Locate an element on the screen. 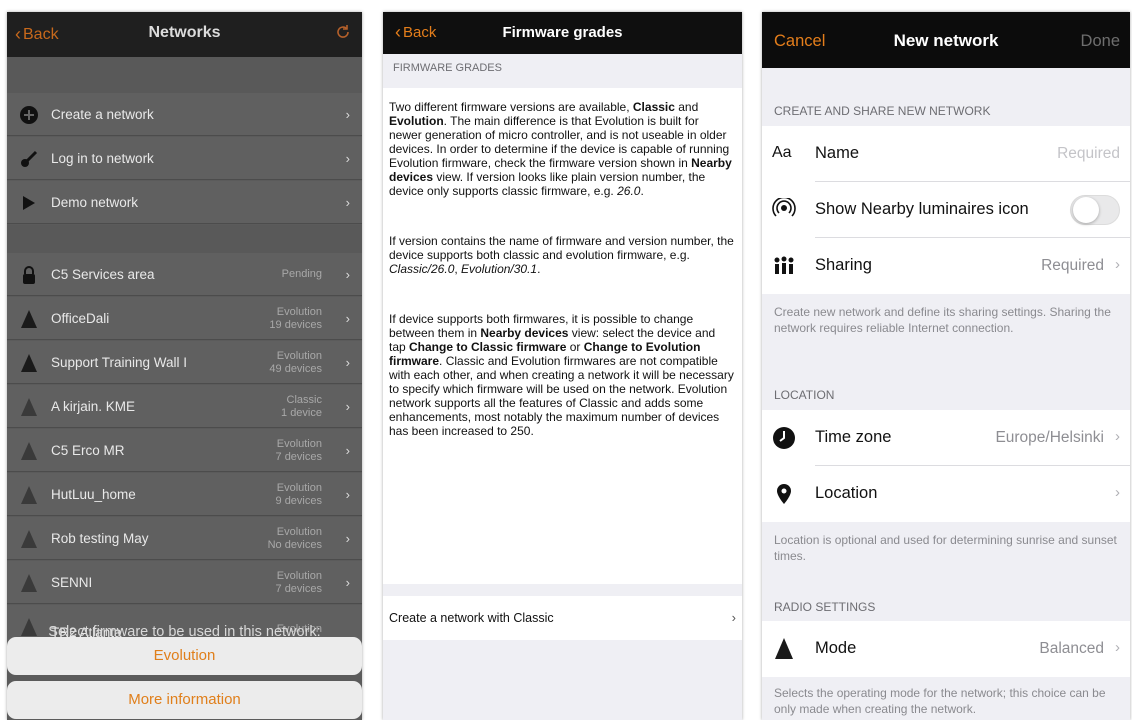 The height and width of the screenshot is (720, 1132). menu-row-create-network: Create a network › is located at coordinates (184, 114).